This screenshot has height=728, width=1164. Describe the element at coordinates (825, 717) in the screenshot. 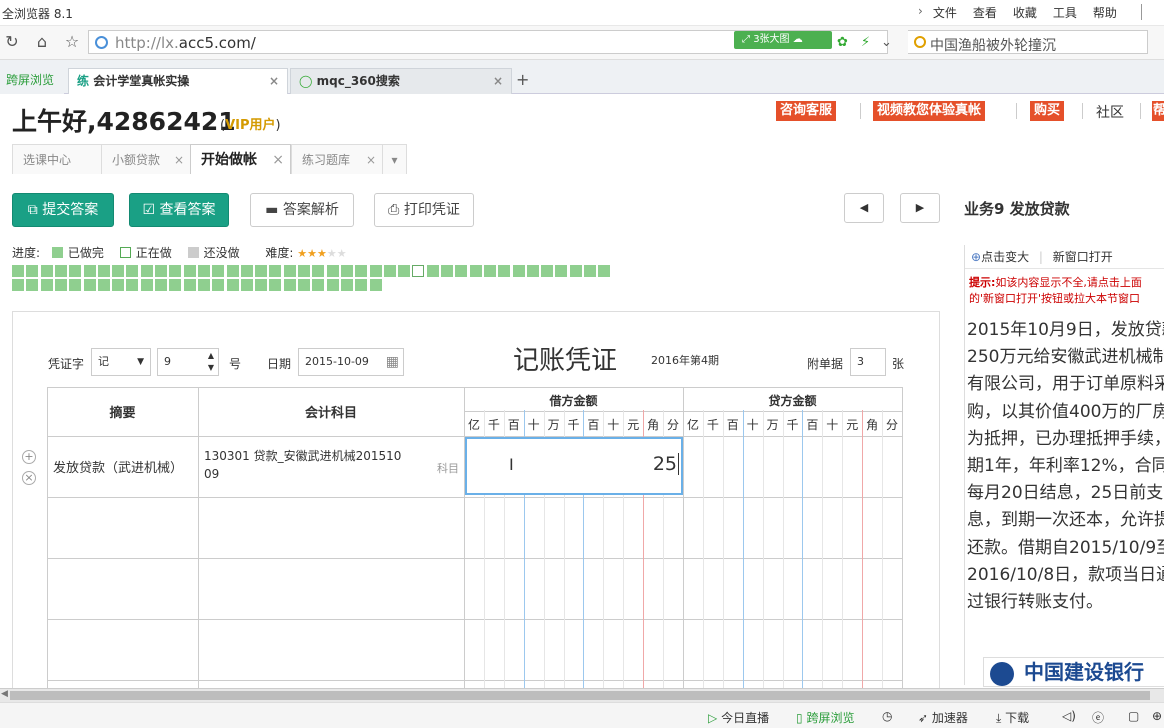

I see `cross-screen-link: ▯ 跨屏浏览` at that location.